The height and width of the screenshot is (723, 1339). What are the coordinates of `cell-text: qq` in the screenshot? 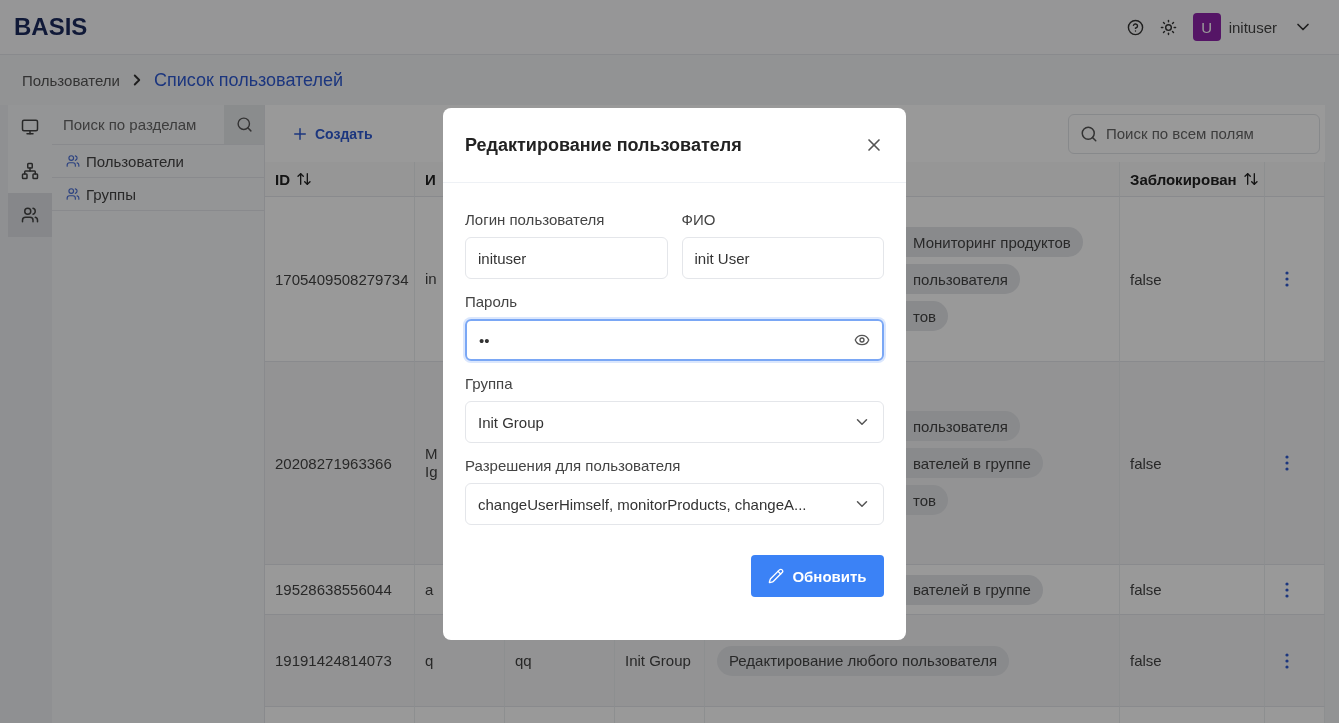 It's located at (523, 660).